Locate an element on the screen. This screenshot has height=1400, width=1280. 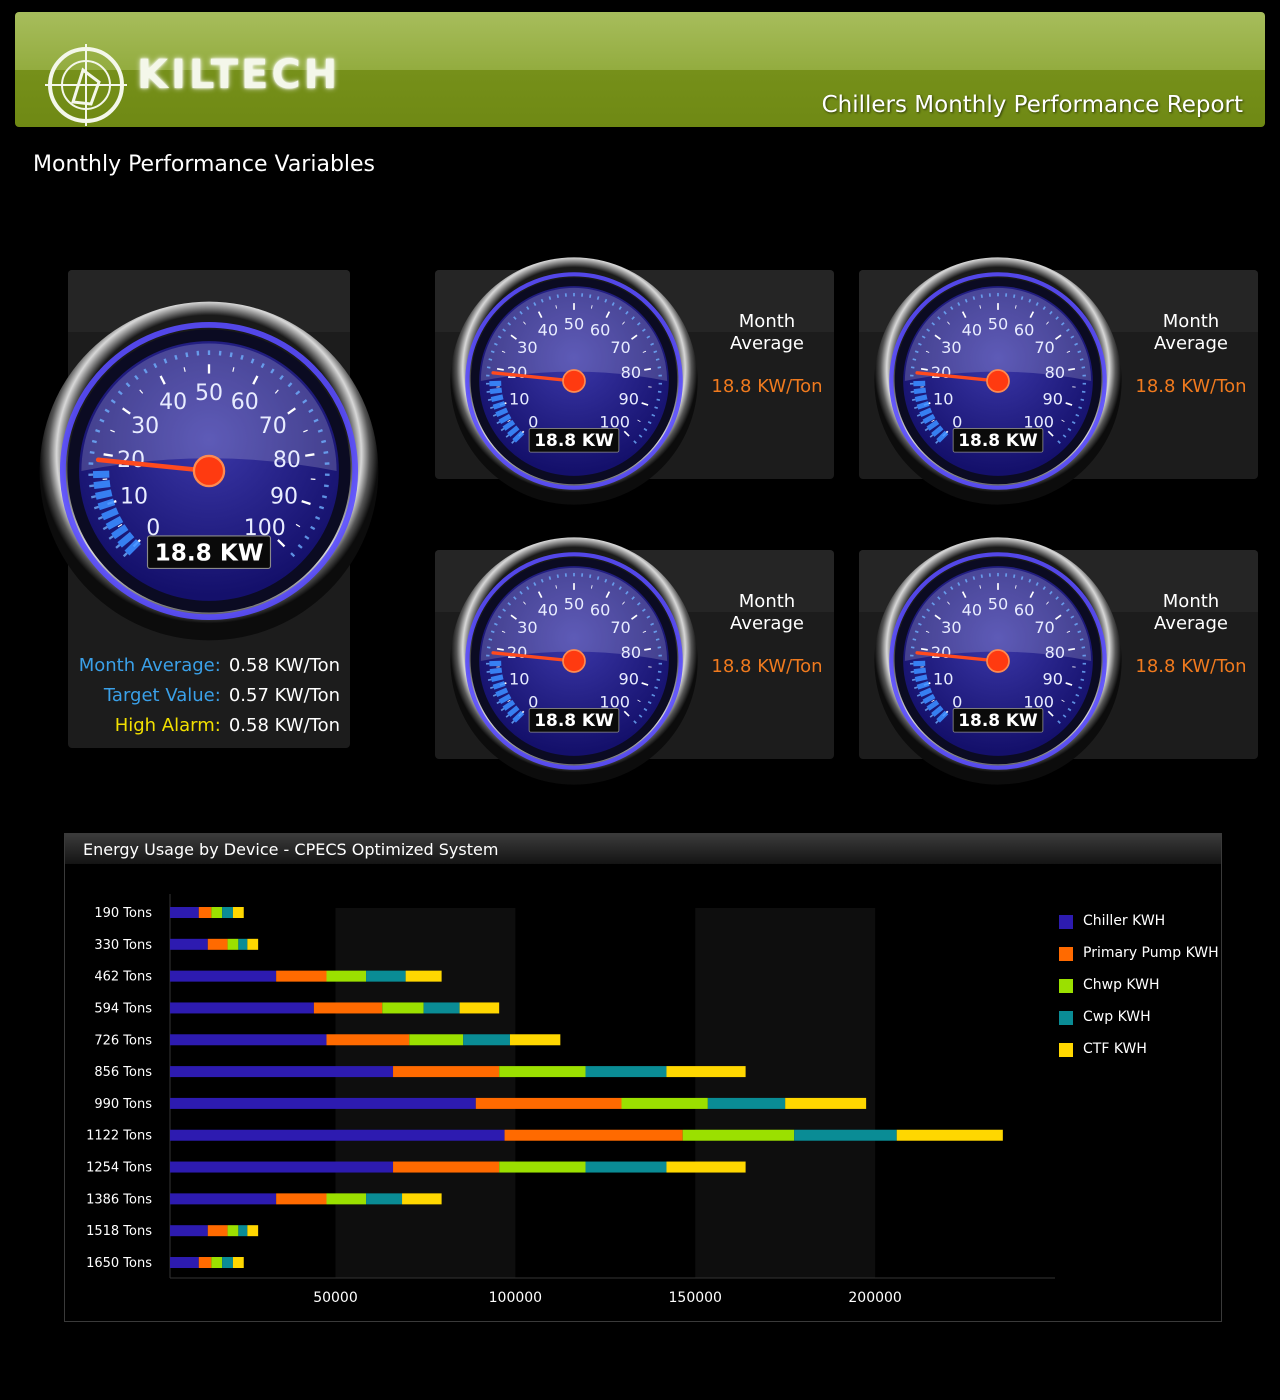
y-category-label: 190 Tons is located at coordinates (123, 913).